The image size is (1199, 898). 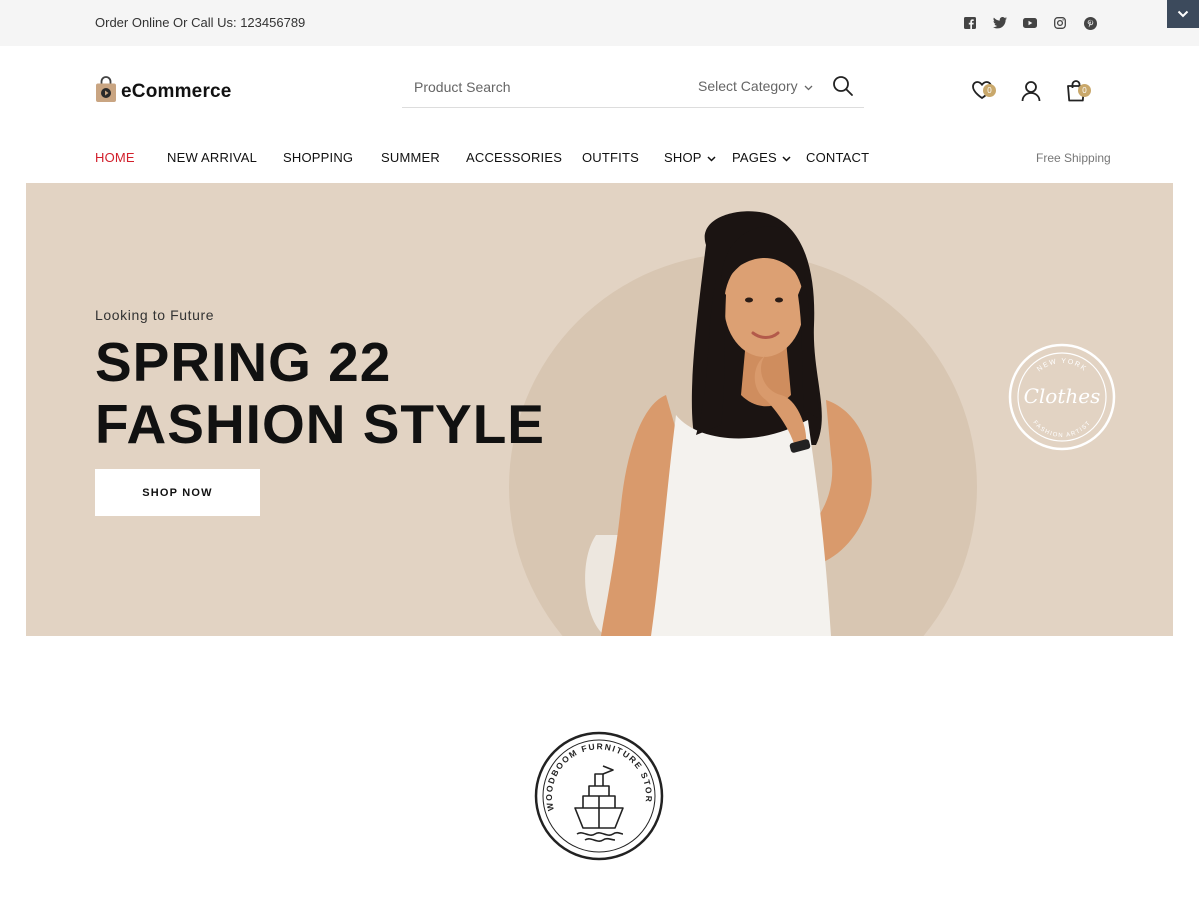 What do you see at coordinates (989, 90) in the screenshot?
I see `wishlist-count-badge: 0` at bounding box center [989, 90].